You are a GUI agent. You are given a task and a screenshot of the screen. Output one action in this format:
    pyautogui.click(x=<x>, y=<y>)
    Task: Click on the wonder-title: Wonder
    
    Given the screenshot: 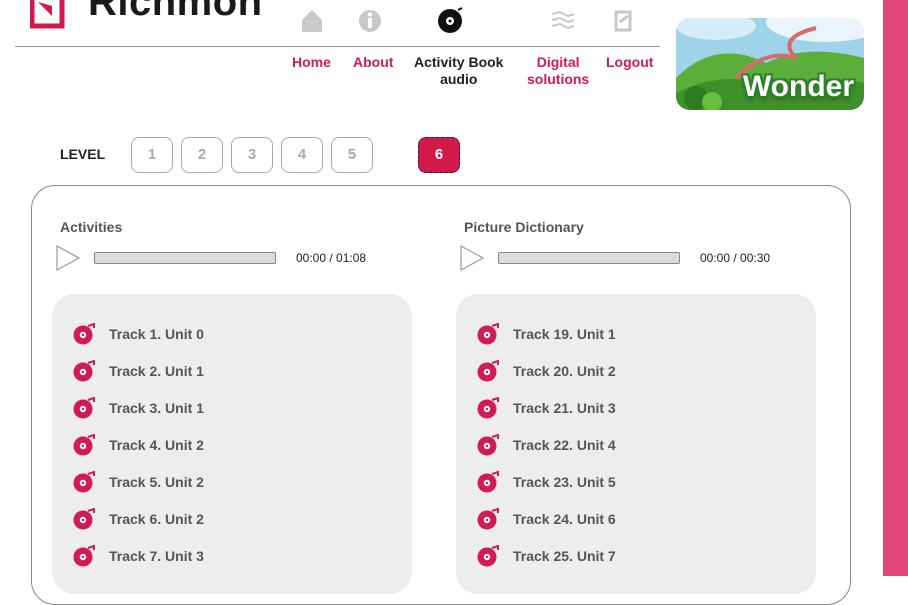 What is the action you would take?
    pyautogui.click(x=798, y=86)
    